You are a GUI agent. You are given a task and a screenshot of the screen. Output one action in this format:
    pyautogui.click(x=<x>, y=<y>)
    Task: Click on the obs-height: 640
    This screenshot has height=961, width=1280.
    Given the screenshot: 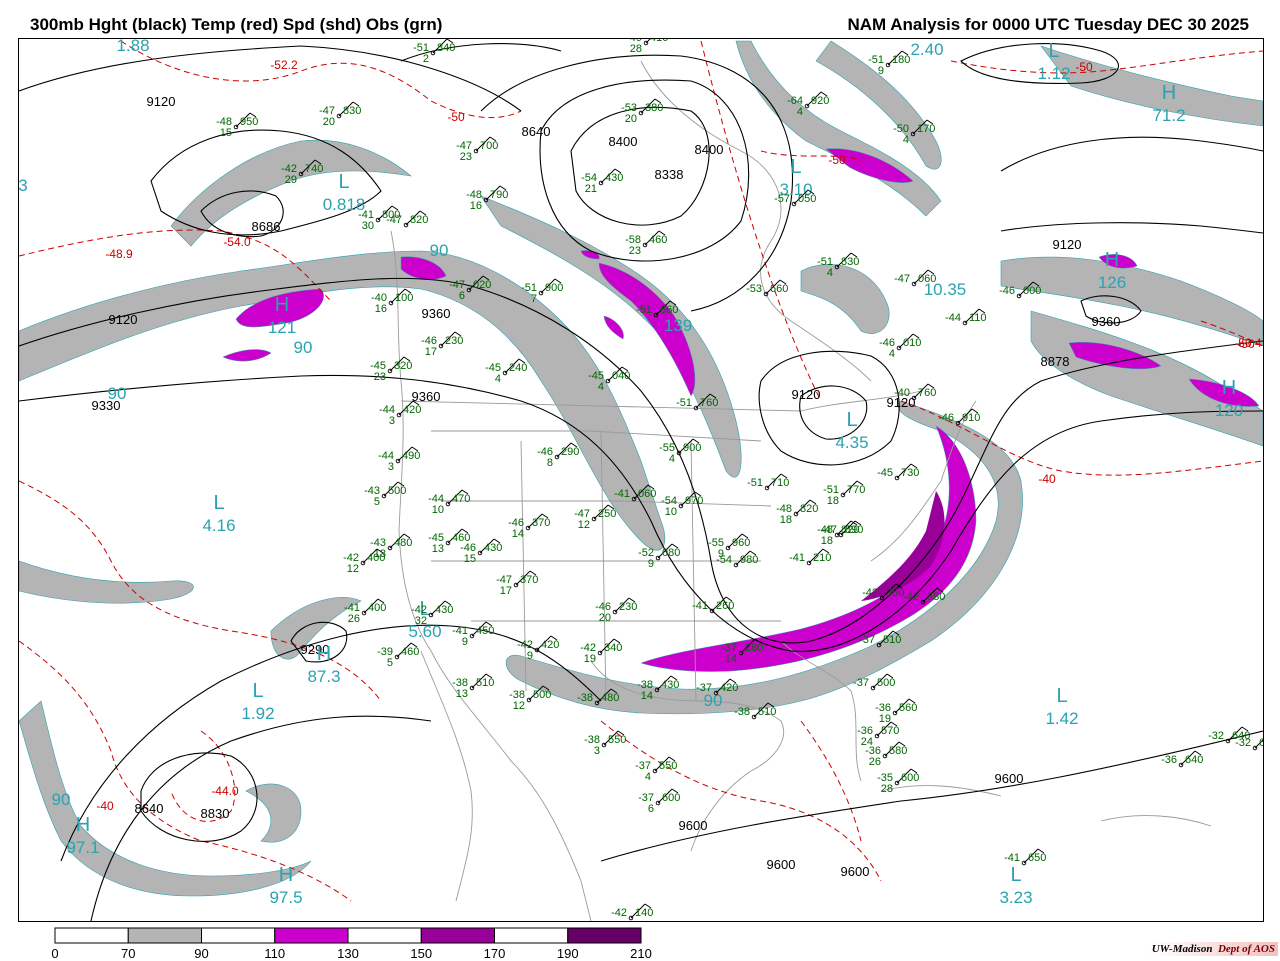 What is the action you would take?
    pyautogui.click(x=1194, y=760)
    